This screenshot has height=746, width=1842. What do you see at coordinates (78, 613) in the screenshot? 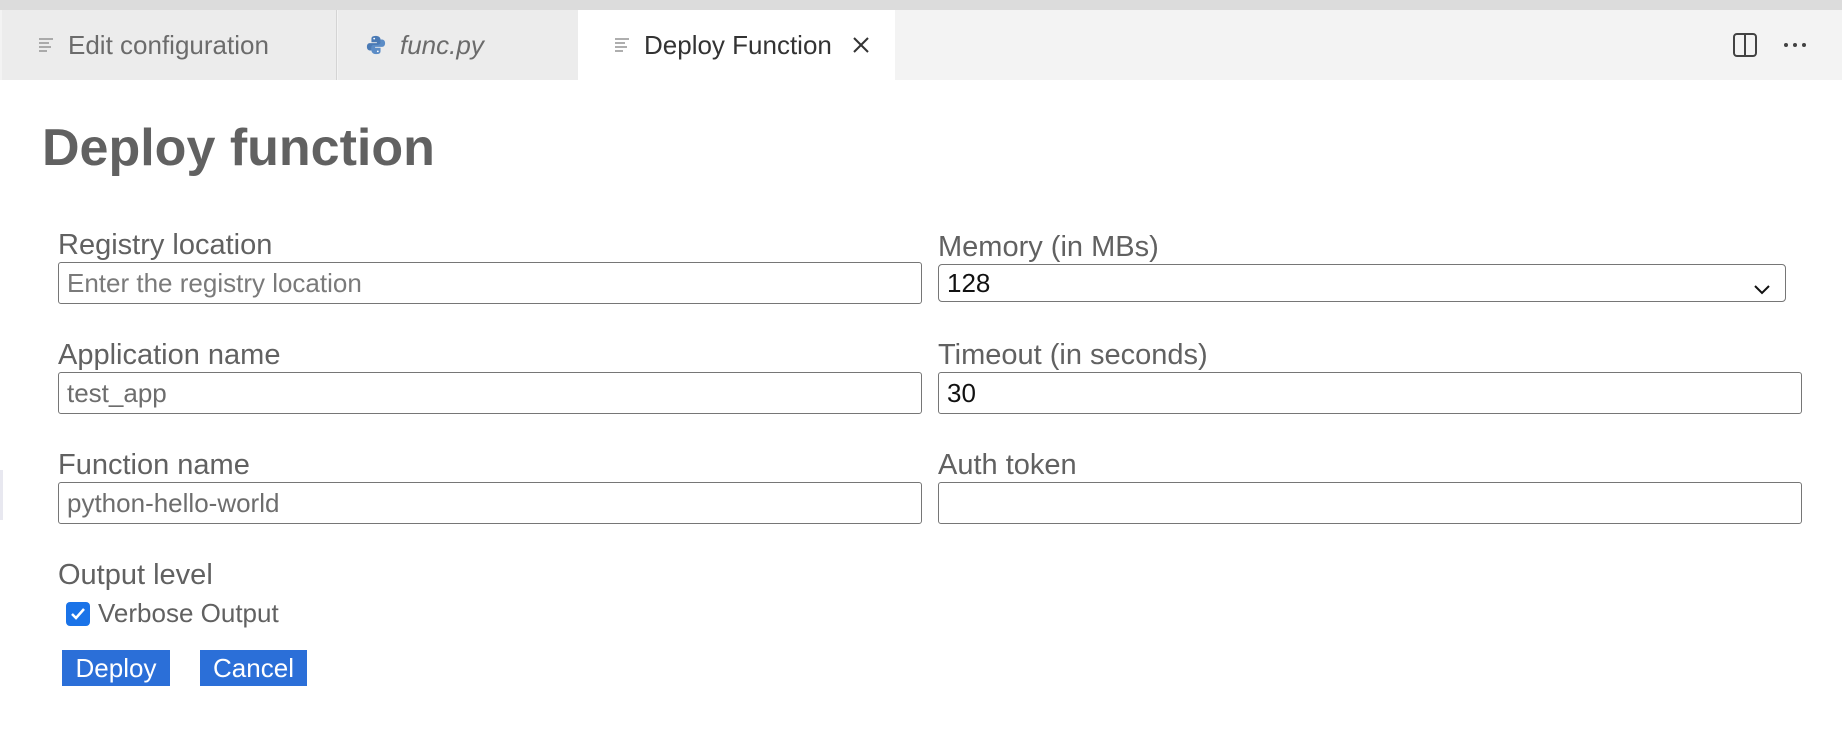
I see `verbose-output-checkbox` at bounding box center [78, 613].